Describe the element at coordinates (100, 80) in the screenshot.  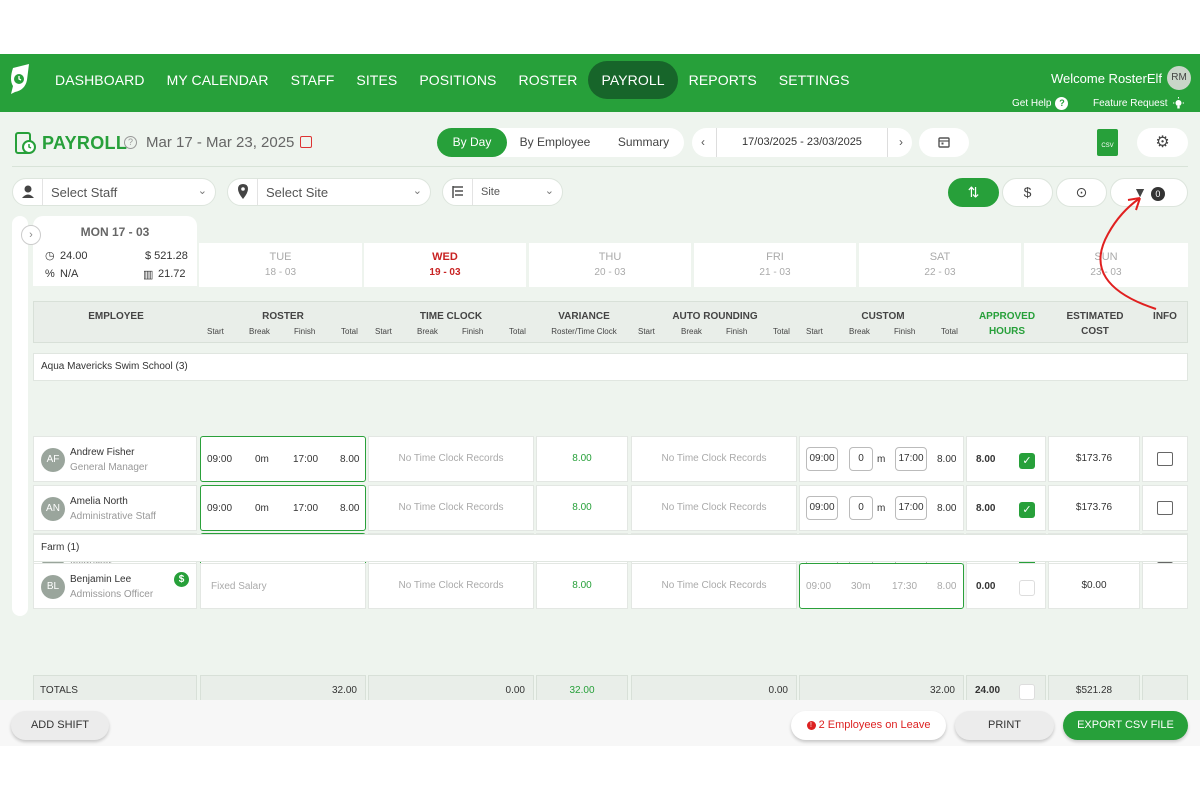
I see `nav-dashboard: DASHBOARD` at that location.